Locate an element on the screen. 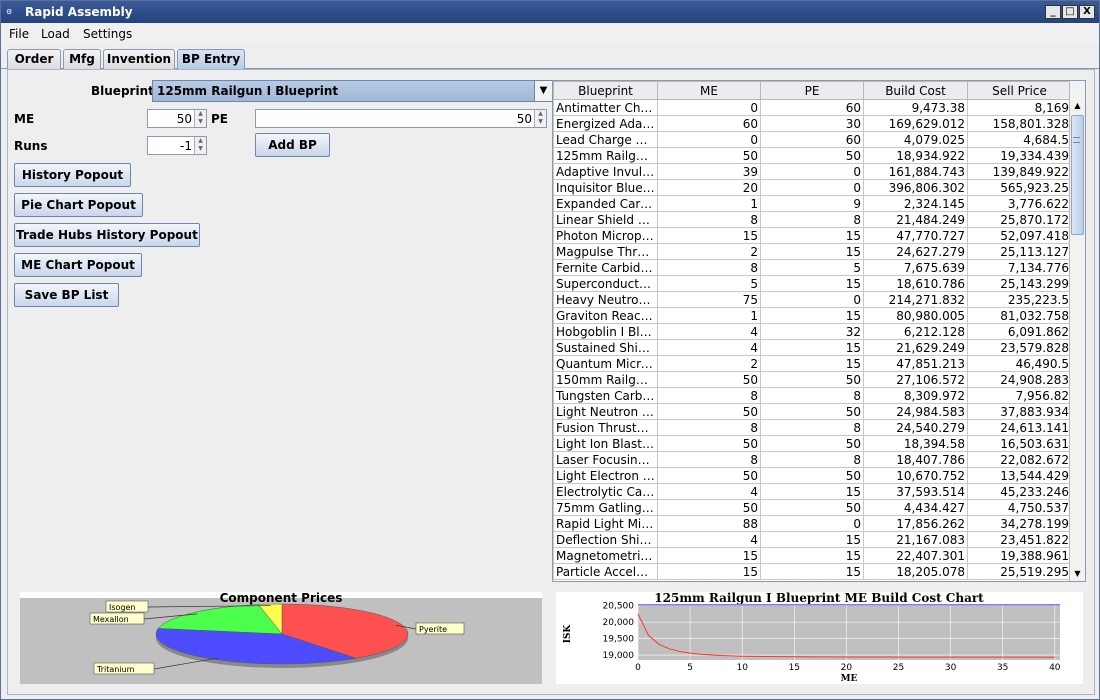 Image resolution: width=1100 pixels, height=700 pixels. tab-bp-entry: BP Entry is located at coordinates (211, 59).